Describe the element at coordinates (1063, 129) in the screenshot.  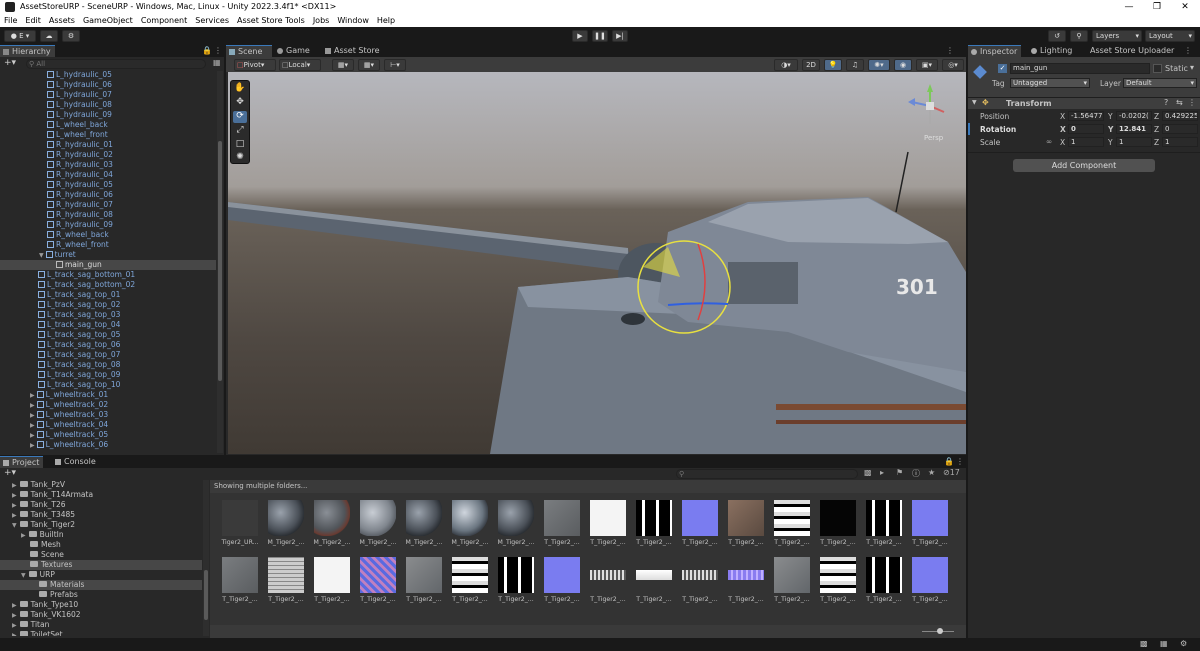
I see `rotation-x-label: X` at that location.